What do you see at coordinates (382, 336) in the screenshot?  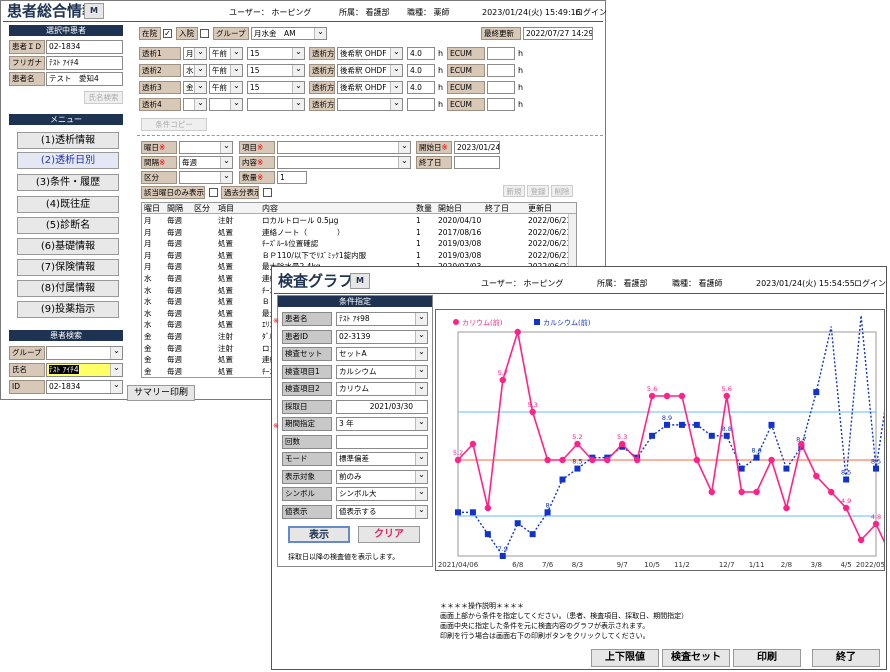 I see `field-input: 02-3139` at bounding box center [382, 336].